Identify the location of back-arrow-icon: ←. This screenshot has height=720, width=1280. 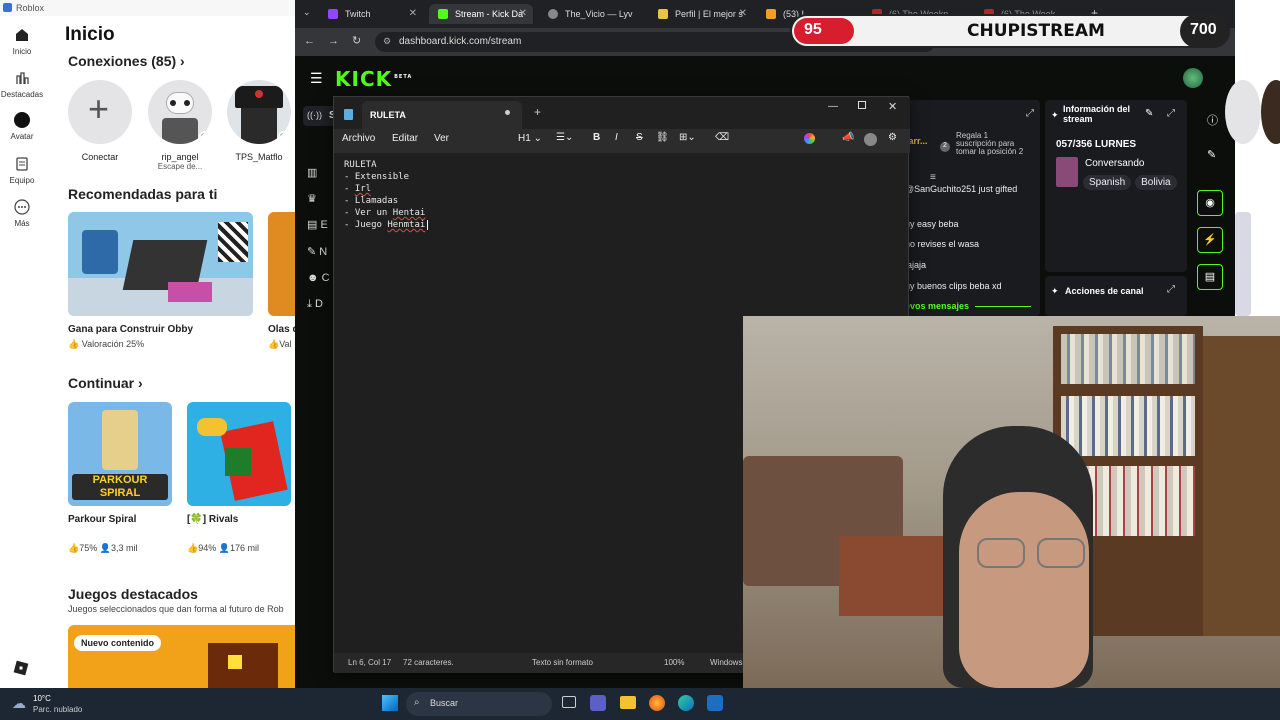
(309, 41).